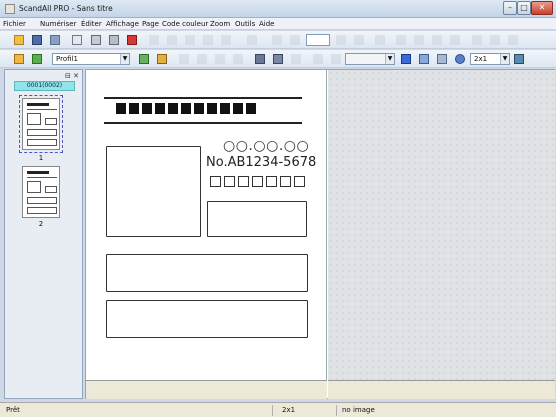 The image size is (556, 417). I want to click on scan-to-folder-icon, so click(162, 59).